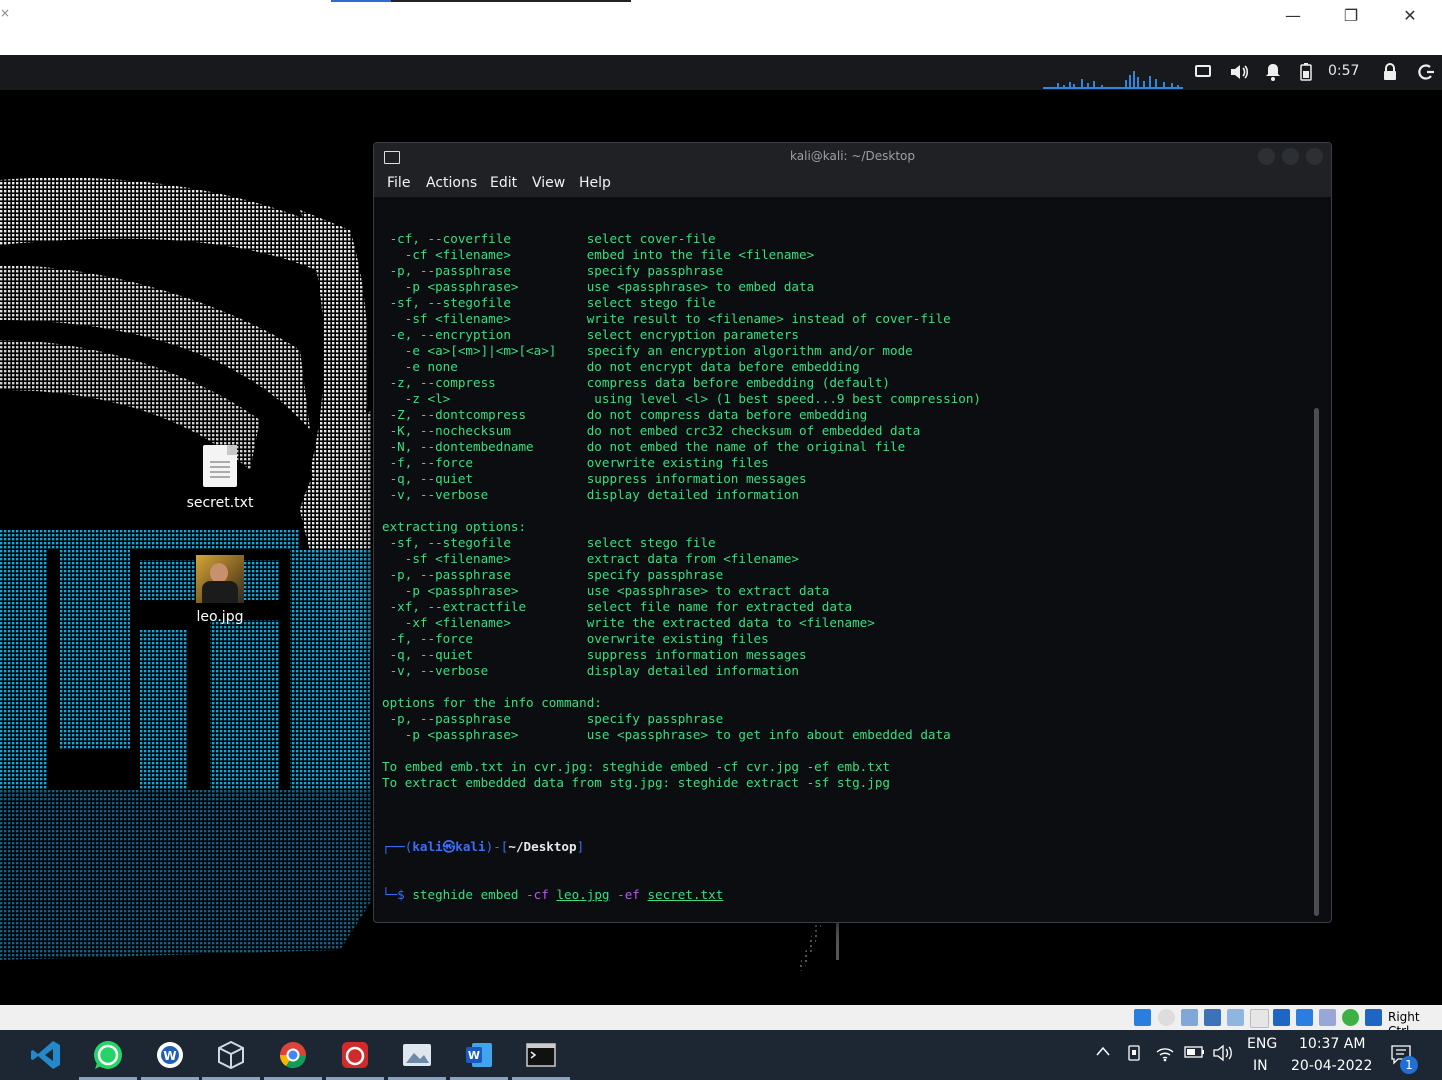 Image resolution: width=1442 pixels, height=1080 pixels. What do you see at coordinates (293, 1055) in the screenshot?
I see `chrome-icon` at bounding box center [293, 1055].